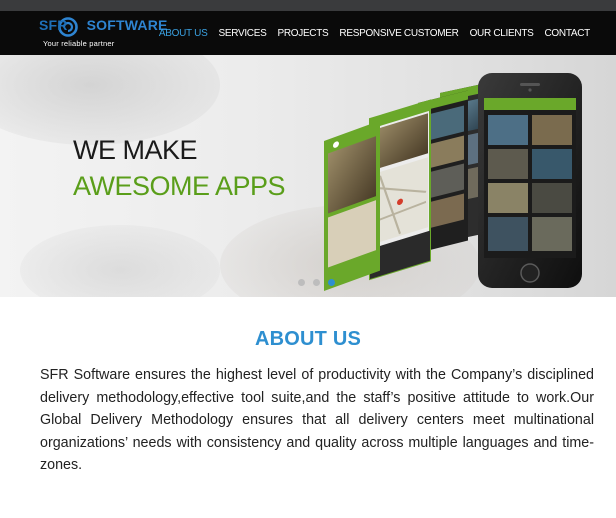 The width and height of the screenshot is (616, 518). Describe the element at coordinates (302, 33) in the screenshot. I see `nav-item-projects: PROJECTS` at that location.